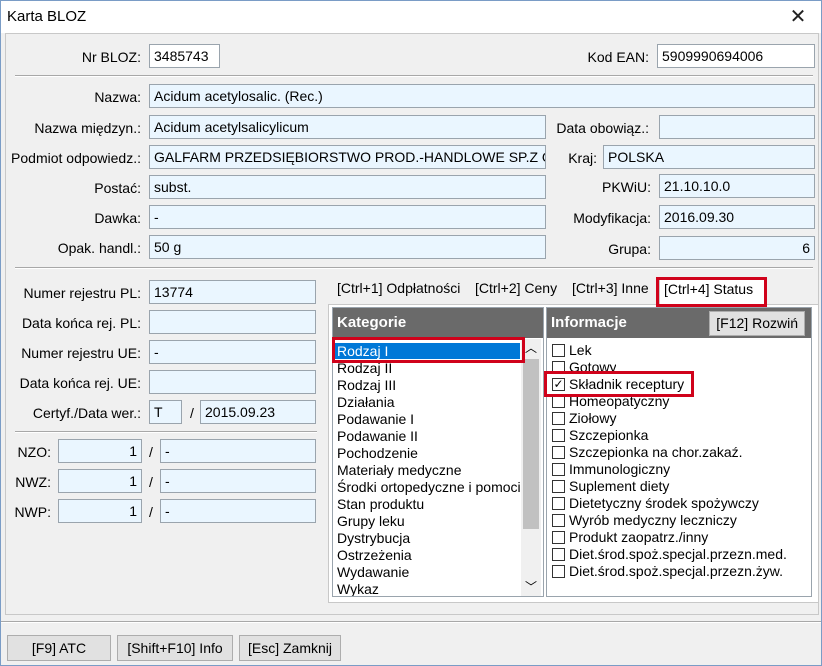 The image size is (822, 666). I want to click on kategorie-item: Podawanie II, so click(377, 436).